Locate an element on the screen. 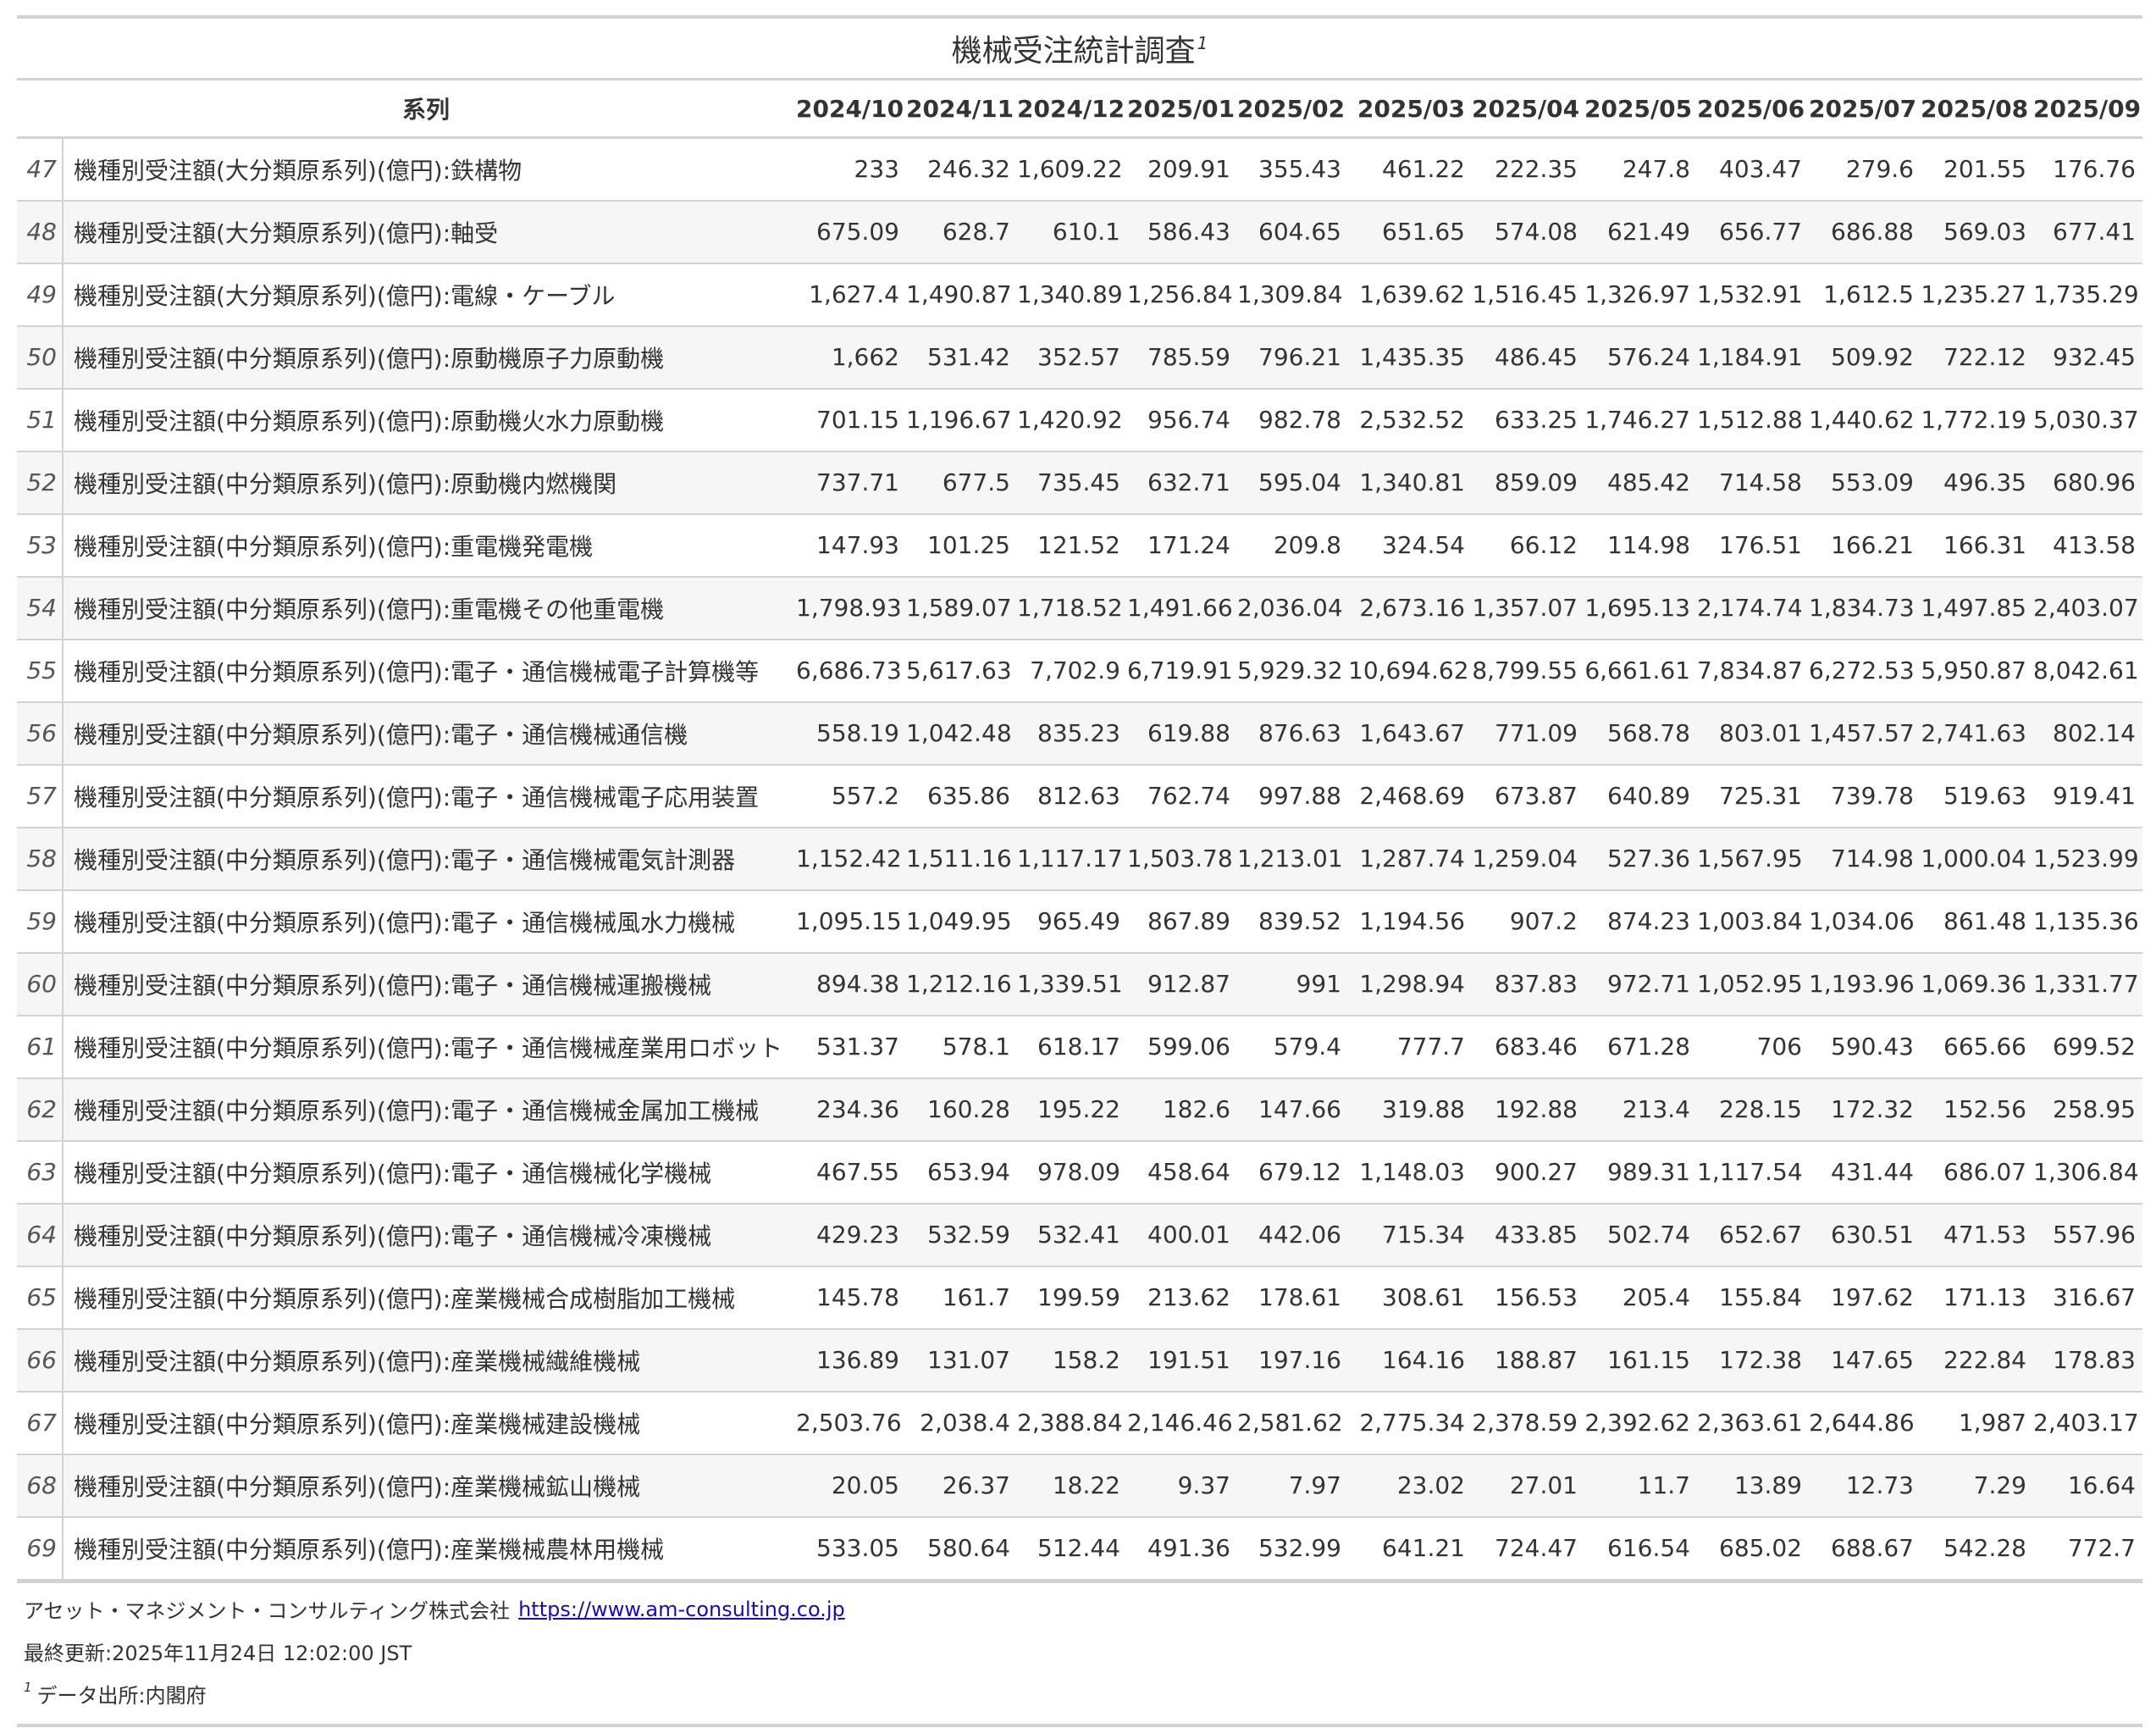 The height and width of the screenshot is (1728, 2156). value-cell: 876.63 is located at coordinates (1299, 733).